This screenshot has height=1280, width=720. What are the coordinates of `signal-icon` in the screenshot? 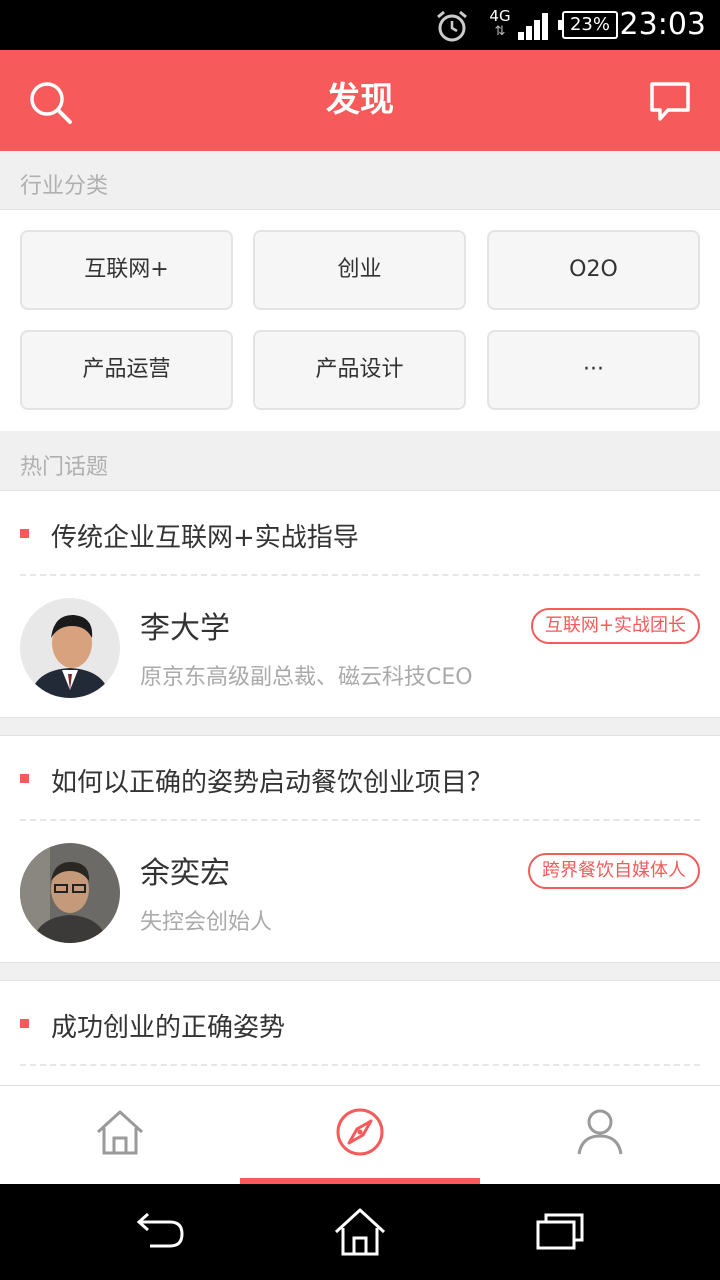 It's located at (533, 26).